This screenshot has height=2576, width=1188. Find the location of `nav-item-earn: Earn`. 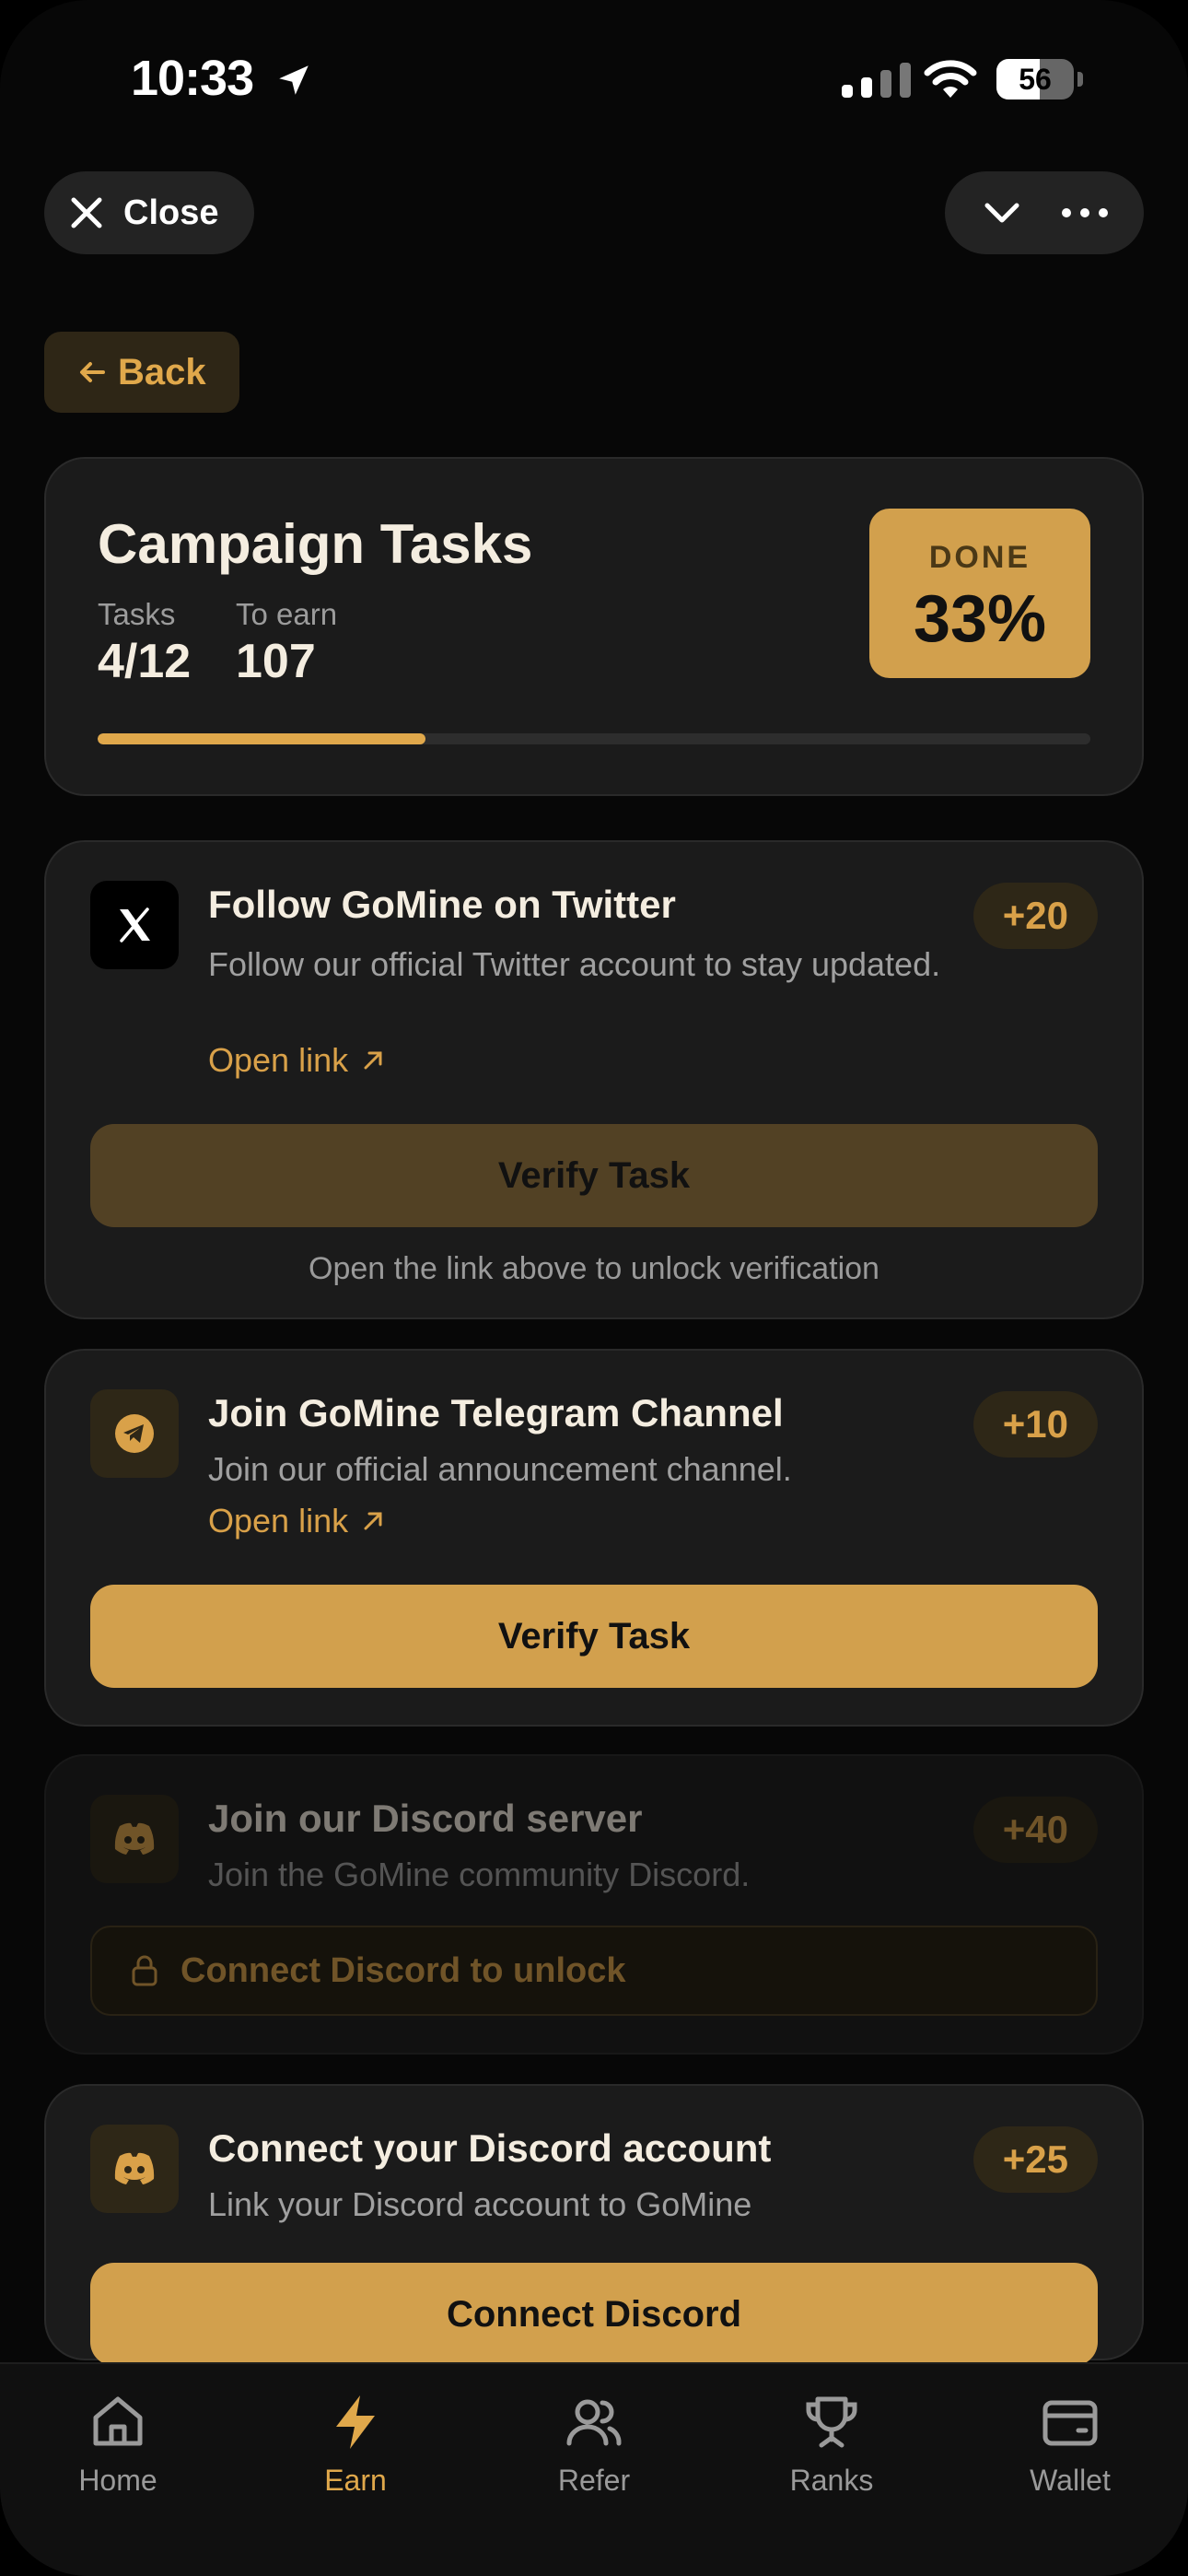

nav-item-earn: Earn is located at coordinates (355, 2445).